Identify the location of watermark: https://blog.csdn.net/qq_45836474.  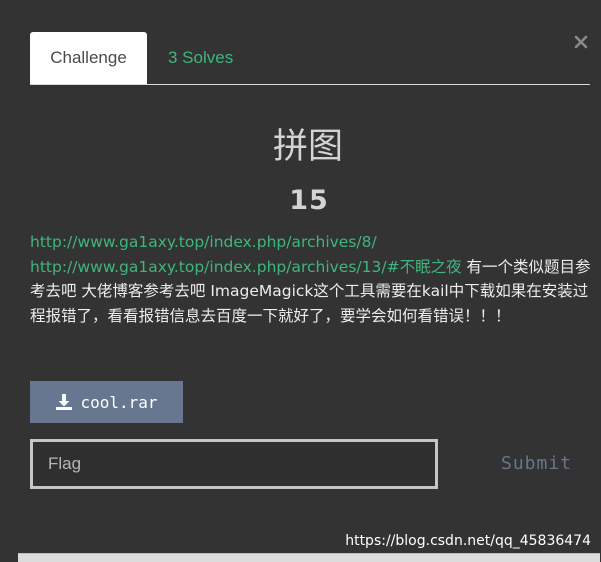
(468, 541).